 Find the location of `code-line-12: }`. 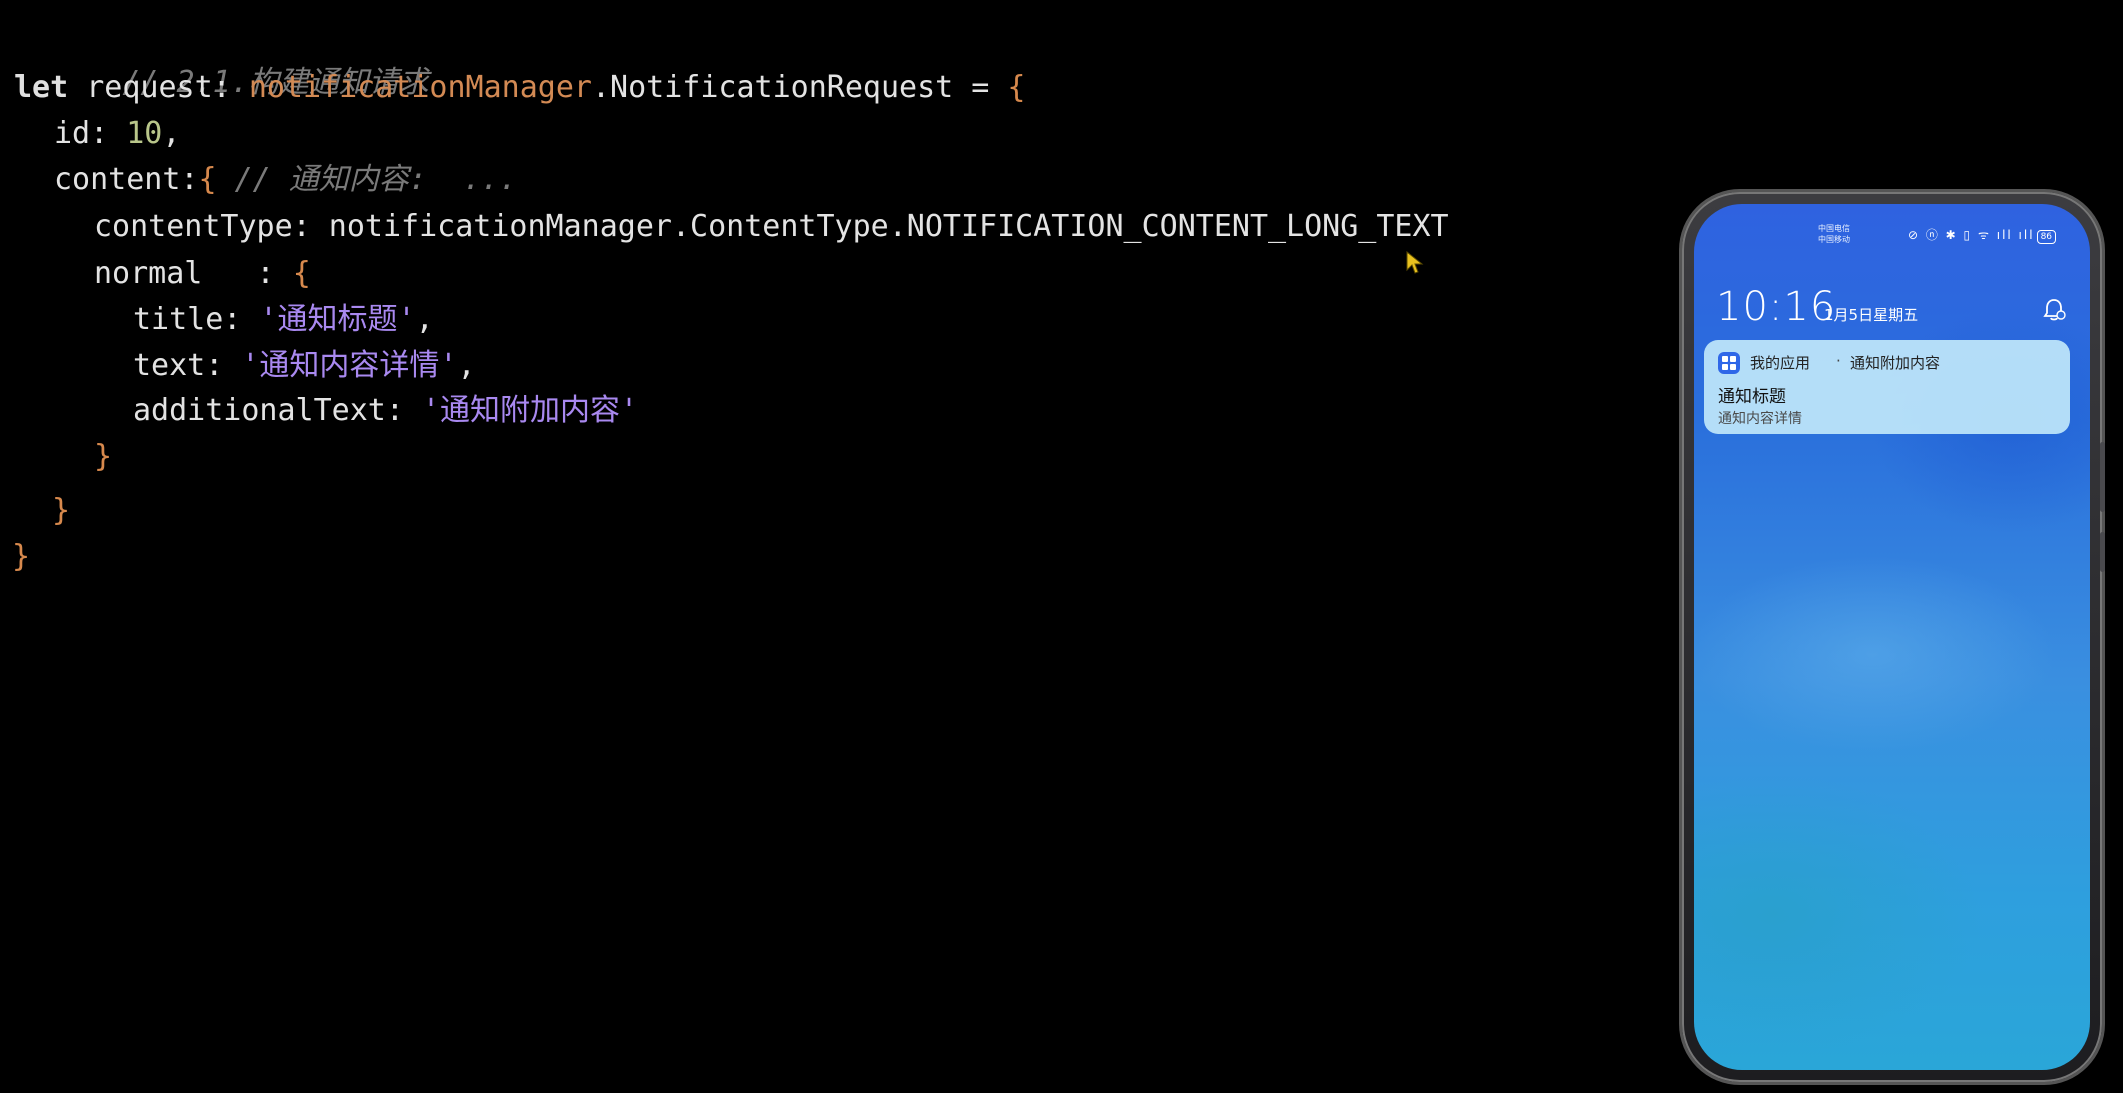

code-line-12: } is located at coordinates (21, 557).